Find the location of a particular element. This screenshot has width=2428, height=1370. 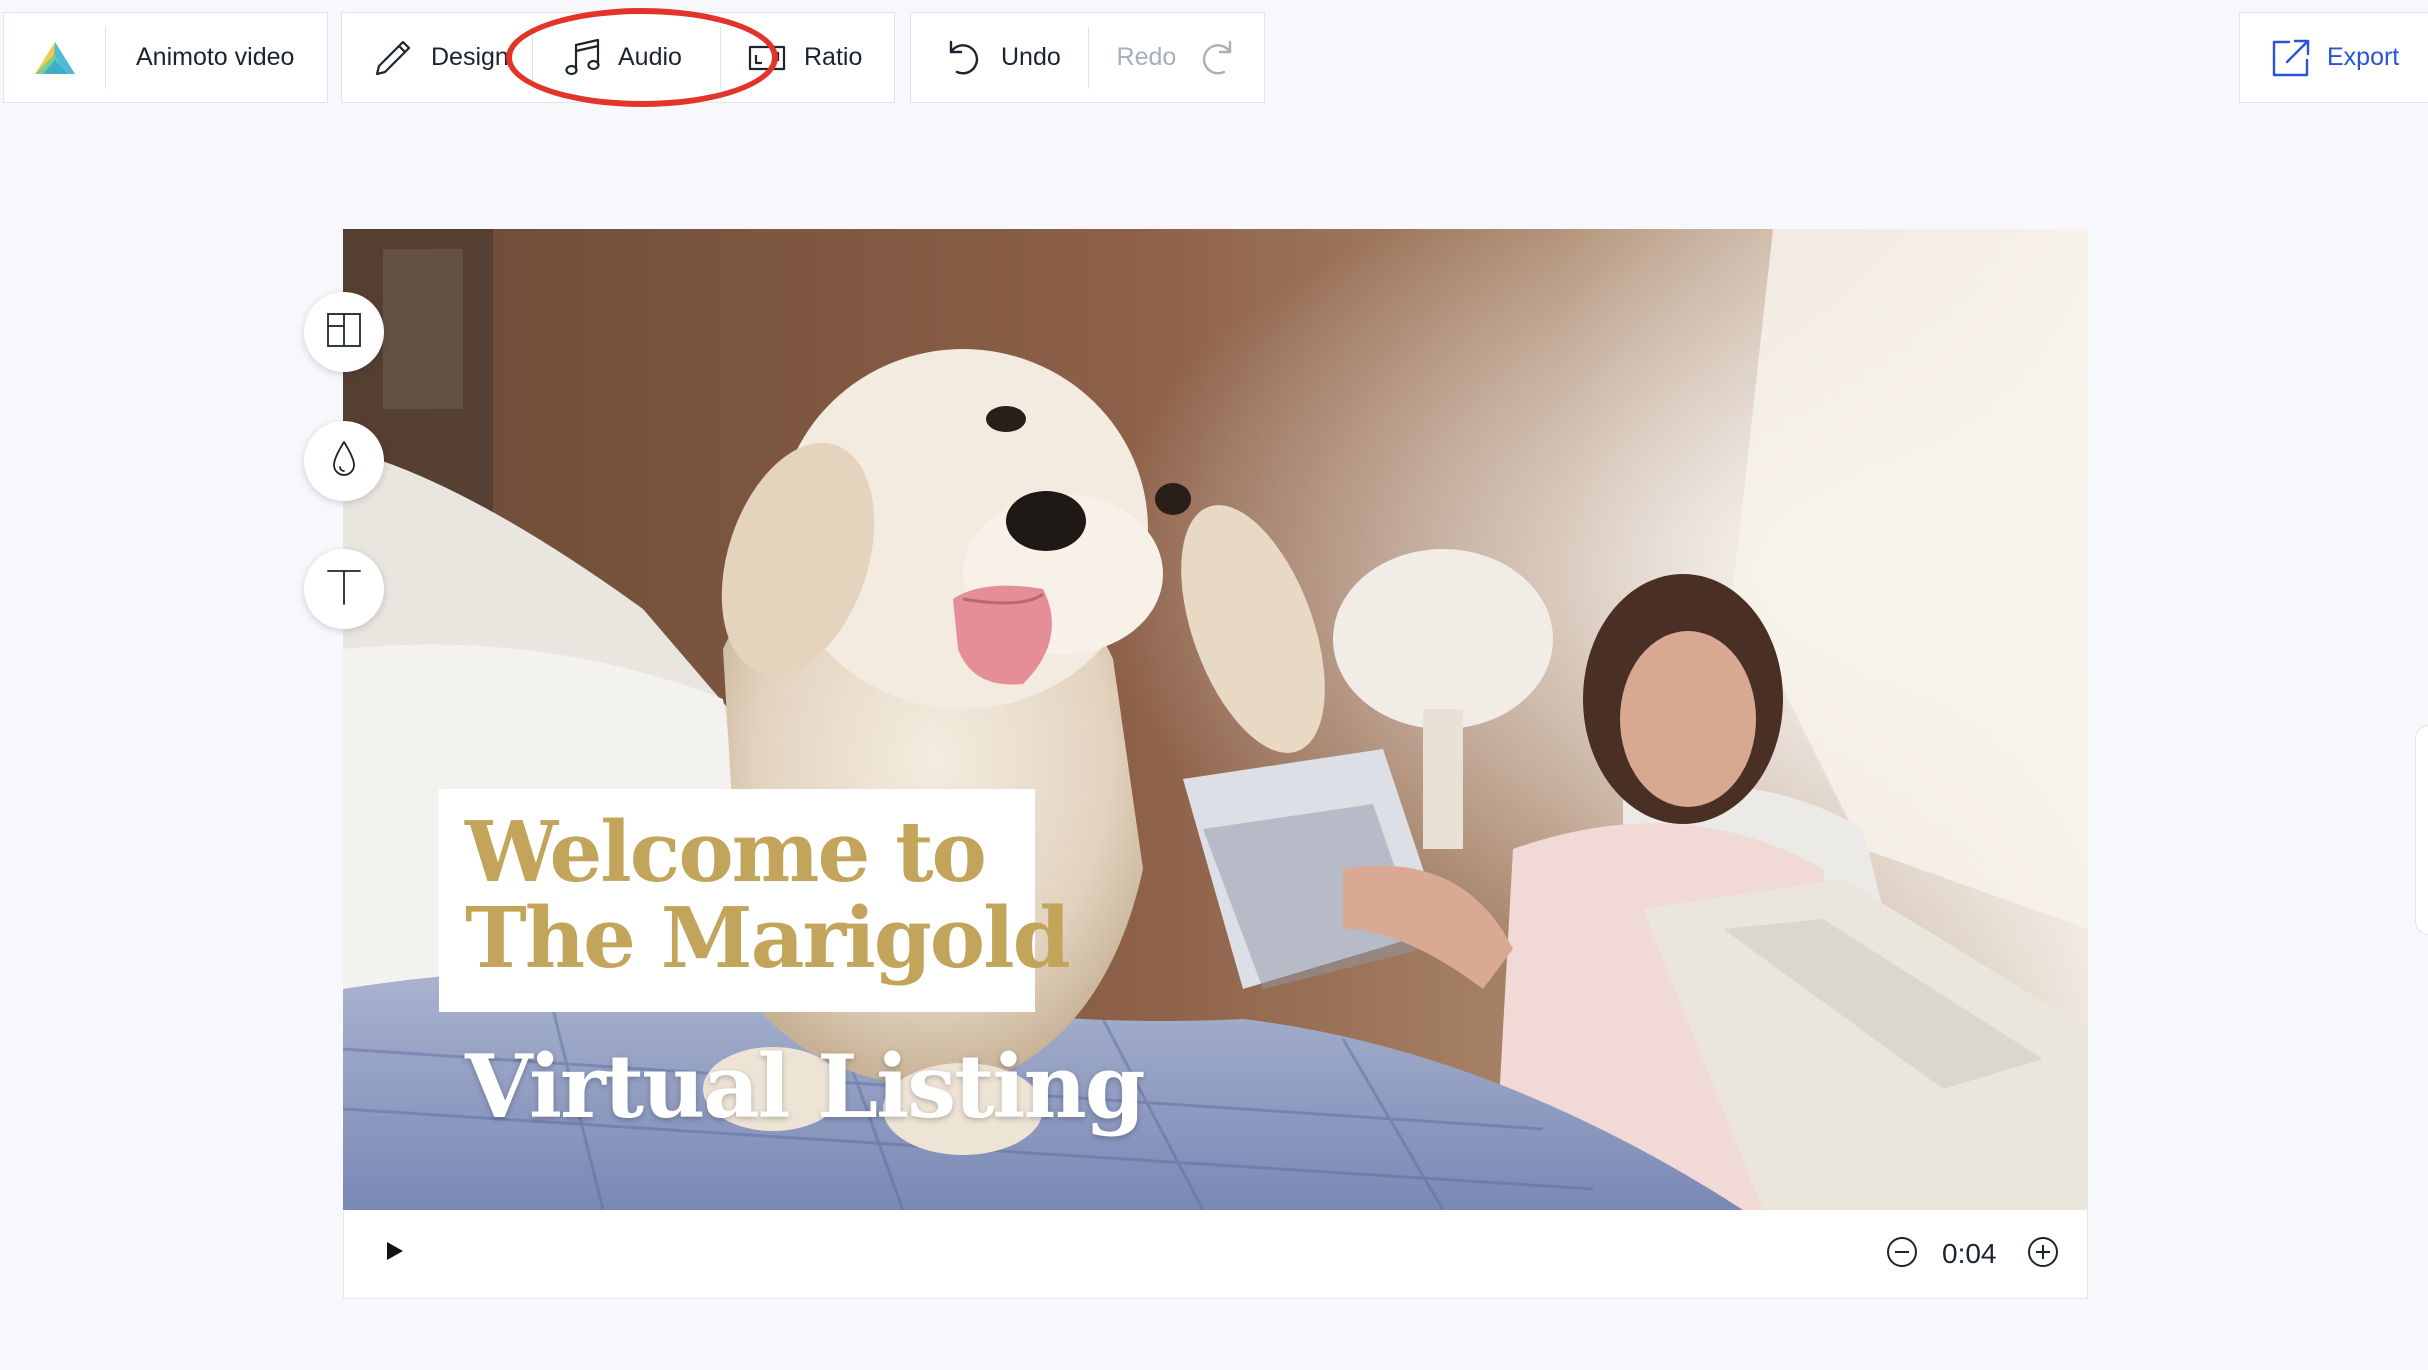

undo-button: Undo is located at coordinates (999, 57).